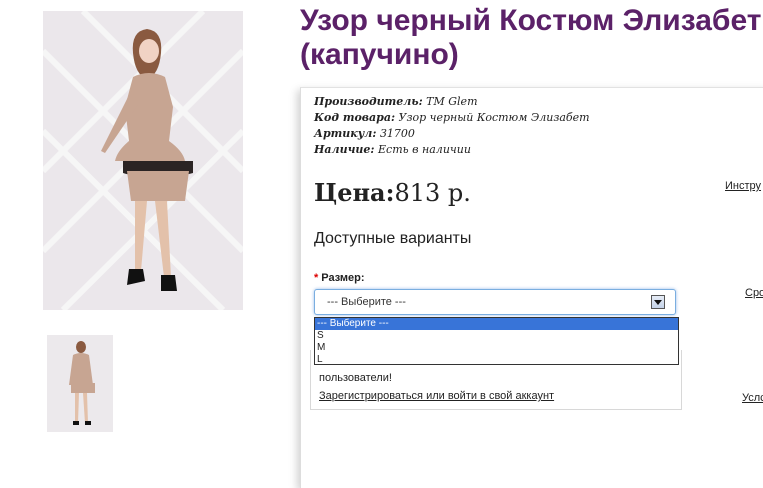  What do you see at coordinates (495, 302) in the screenshot?
I see `size-select: --- Выберите ---` at bounding box center [495, 302].